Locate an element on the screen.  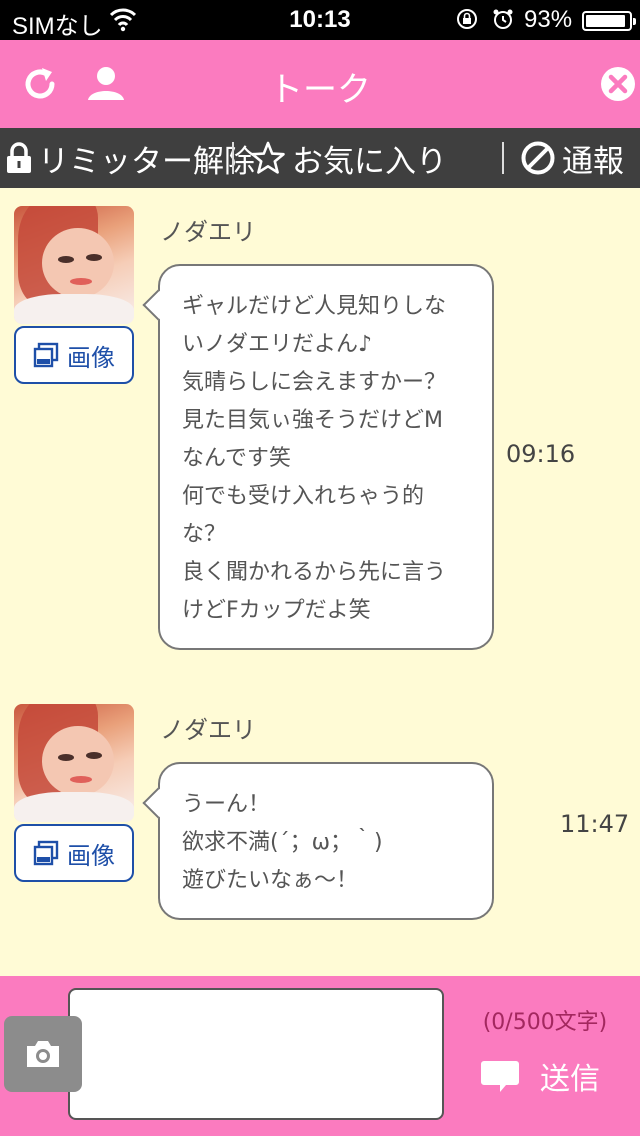
report-label: 通報 is located at coordinates (593, 161).